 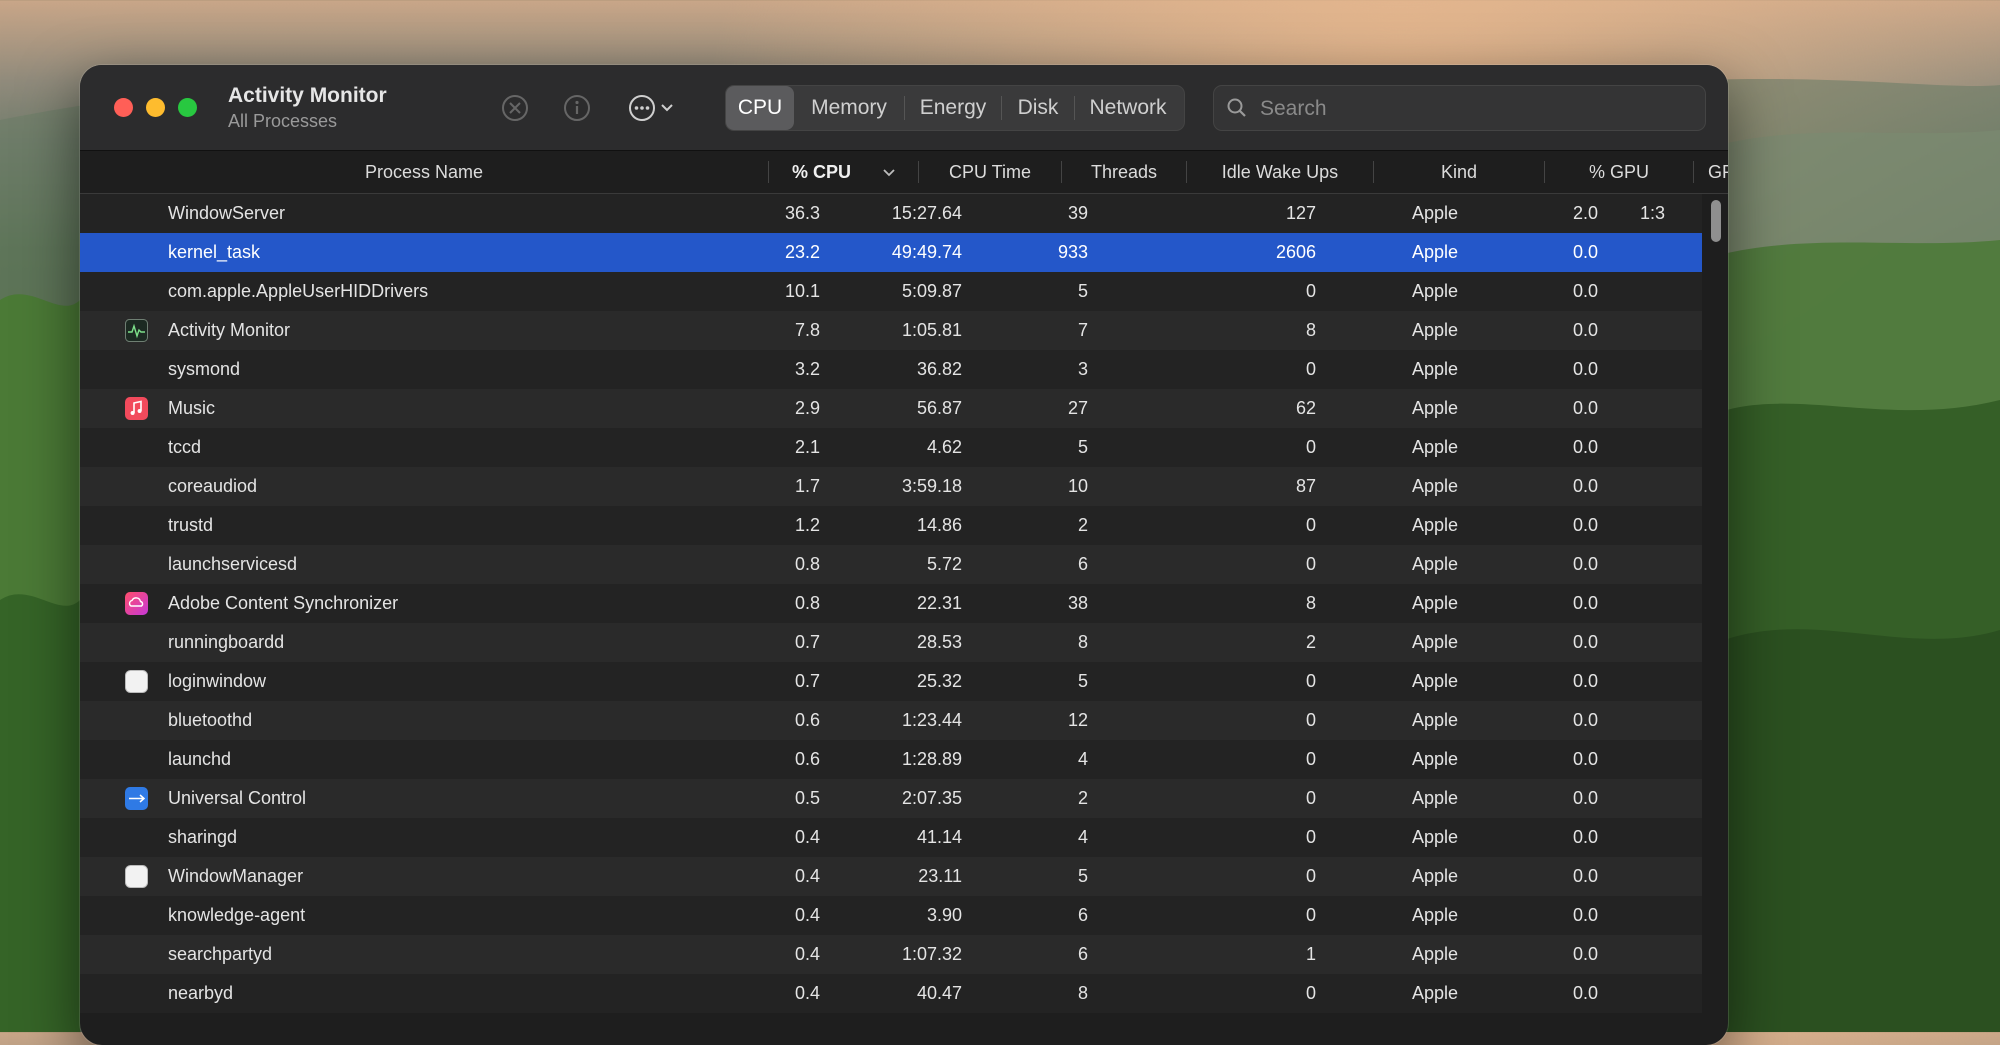 I want to click on threads-count: 4, so click(x=1082, y=759).